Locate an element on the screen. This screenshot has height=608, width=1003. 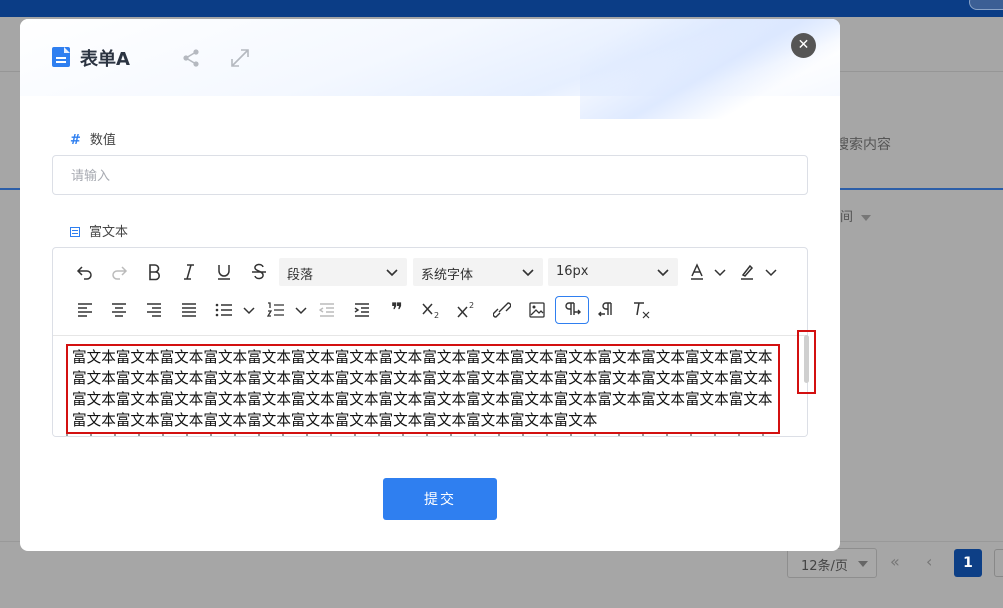
font-size-label: 16px is located at coordinates (572, 271).